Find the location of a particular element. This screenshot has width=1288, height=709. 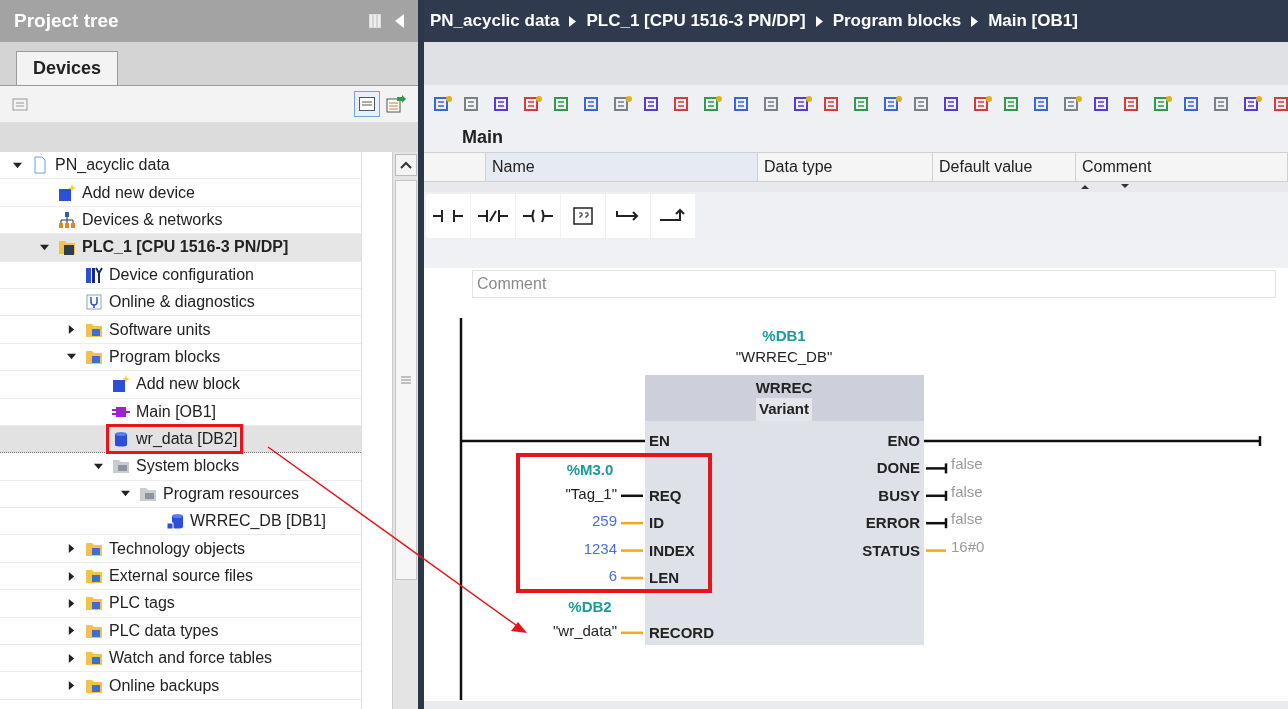

output-parameter: STATUS is located at coordinates (891, 550).